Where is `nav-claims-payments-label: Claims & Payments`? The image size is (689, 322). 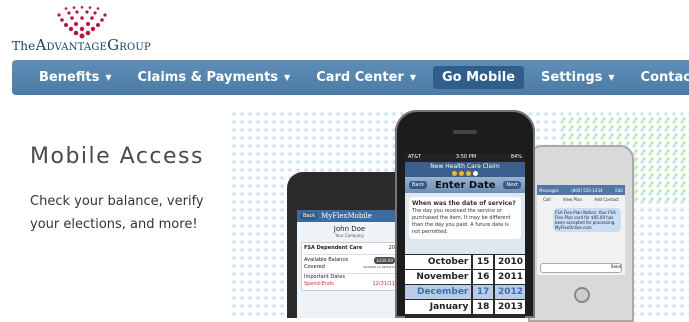
nav-claims-payments-label: Claims & Payments is located at coordinates (208, 77).